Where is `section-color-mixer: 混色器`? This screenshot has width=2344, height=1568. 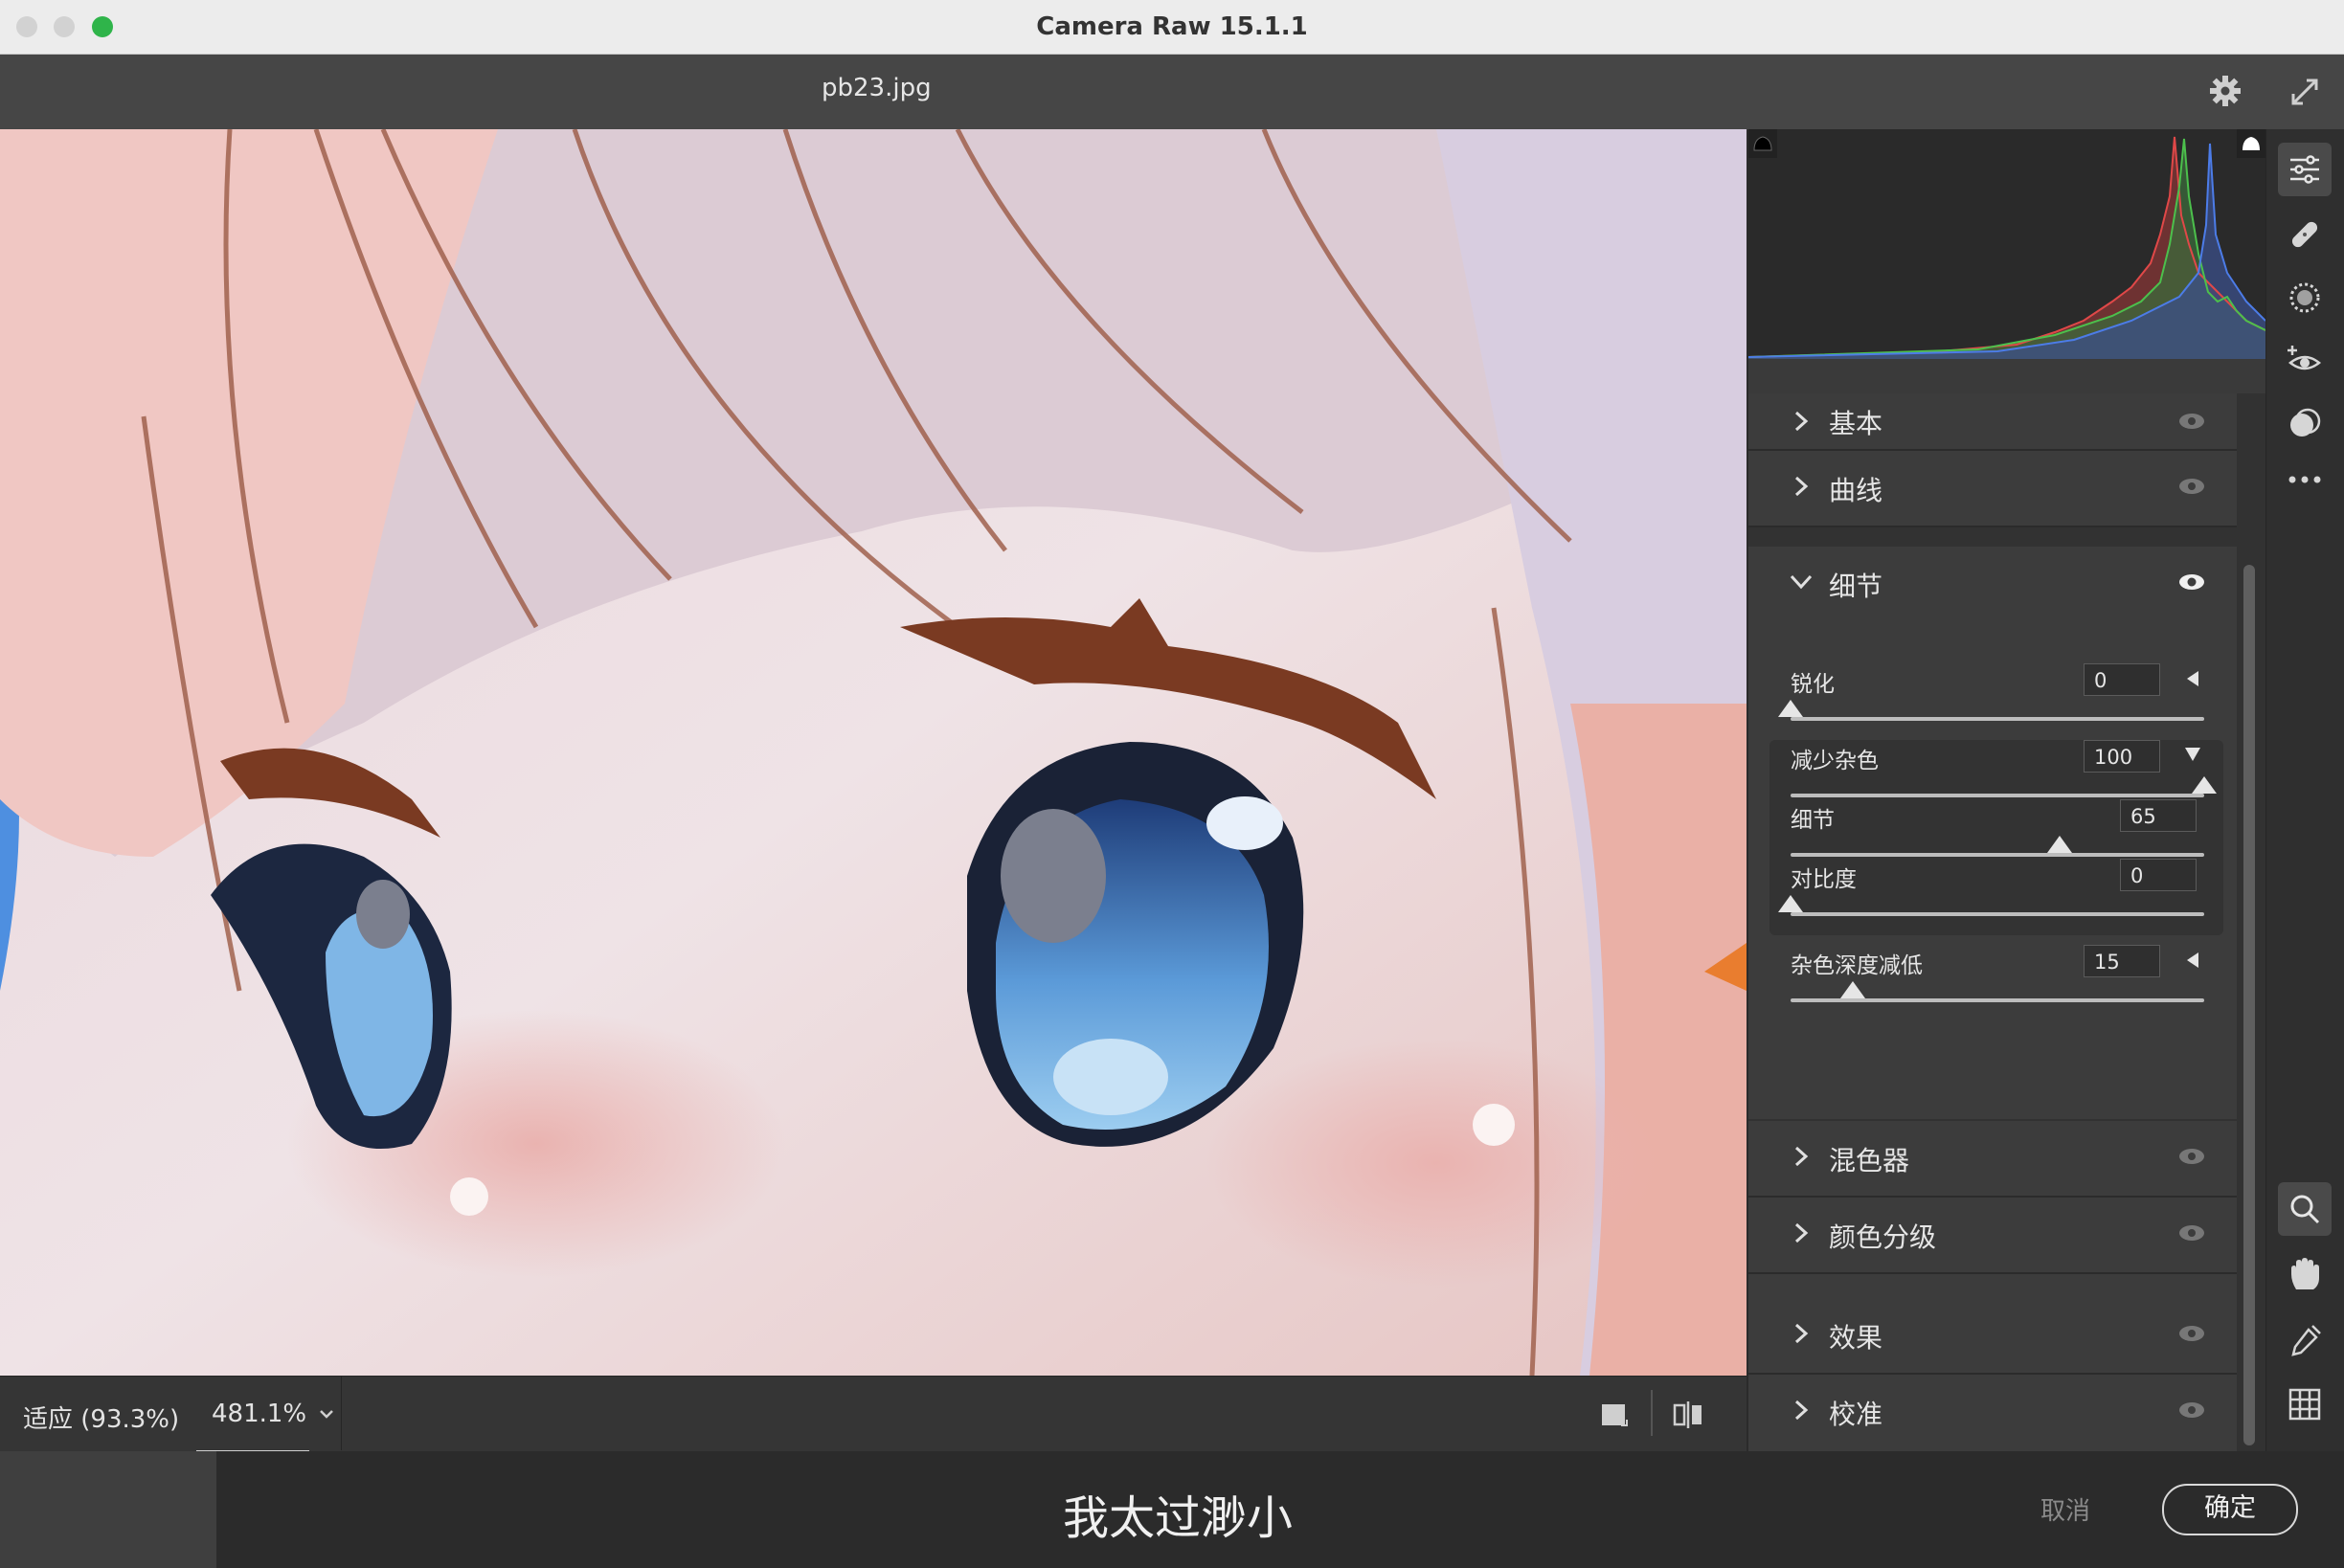 section-color-mixer: 混色器 is located at coordinates (1993, 1159).